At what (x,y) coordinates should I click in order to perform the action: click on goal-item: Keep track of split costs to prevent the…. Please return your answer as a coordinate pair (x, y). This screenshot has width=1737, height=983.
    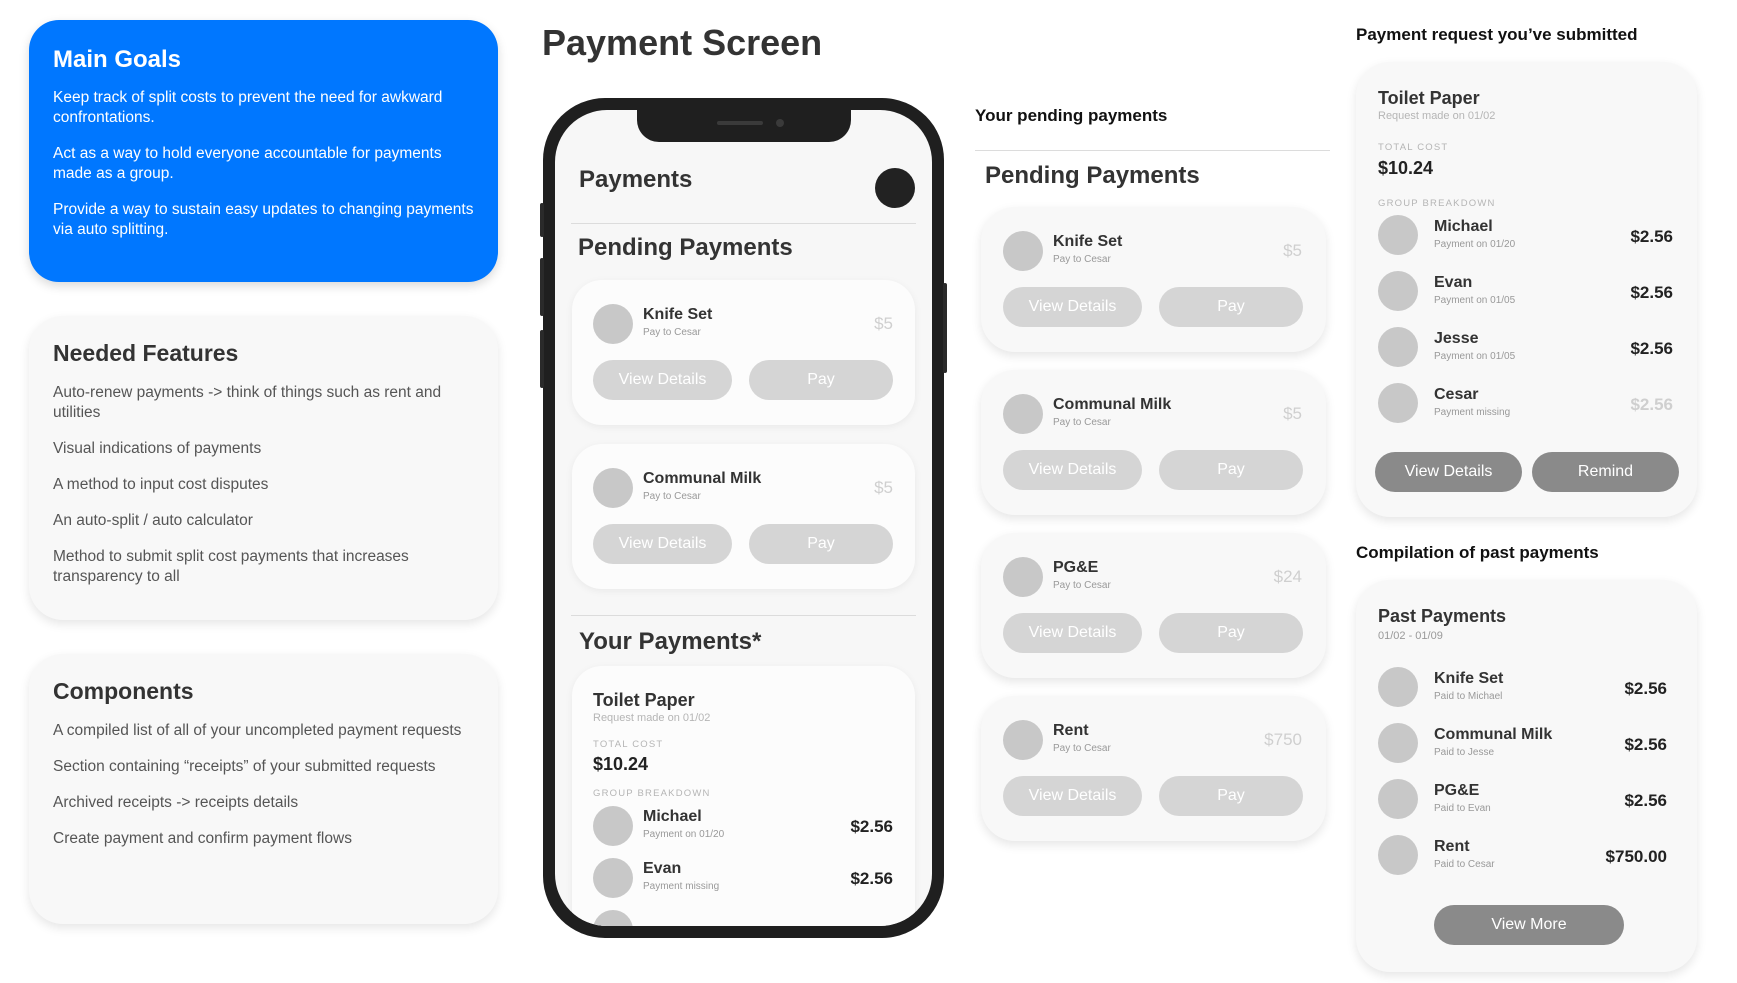
    Looking at the image, I should click on (248, 107).